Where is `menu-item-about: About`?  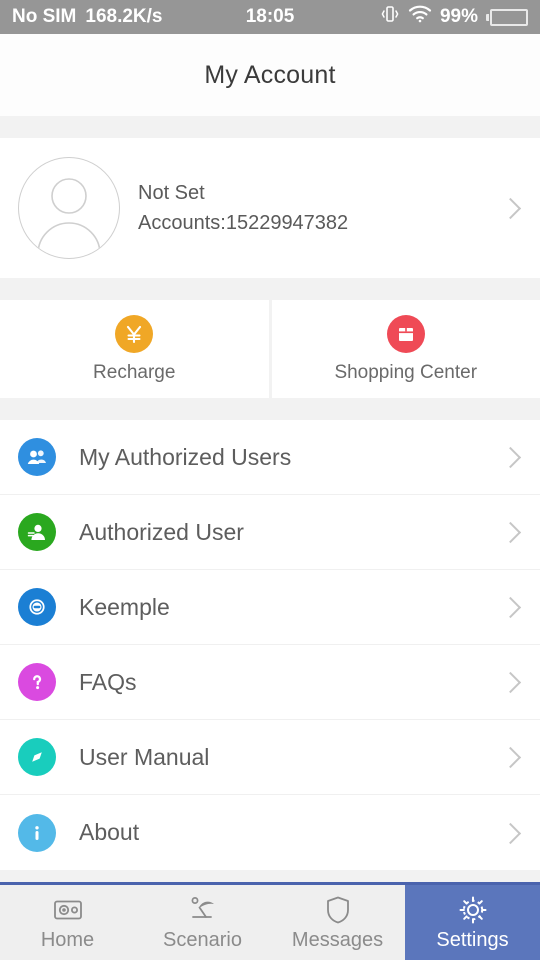 menu-item-about: About is located at coordinates (270, 832).